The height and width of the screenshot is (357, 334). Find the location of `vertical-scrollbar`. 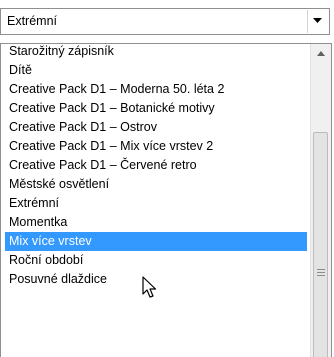

vertical-scrollbar is located at coordinates (320, 200).